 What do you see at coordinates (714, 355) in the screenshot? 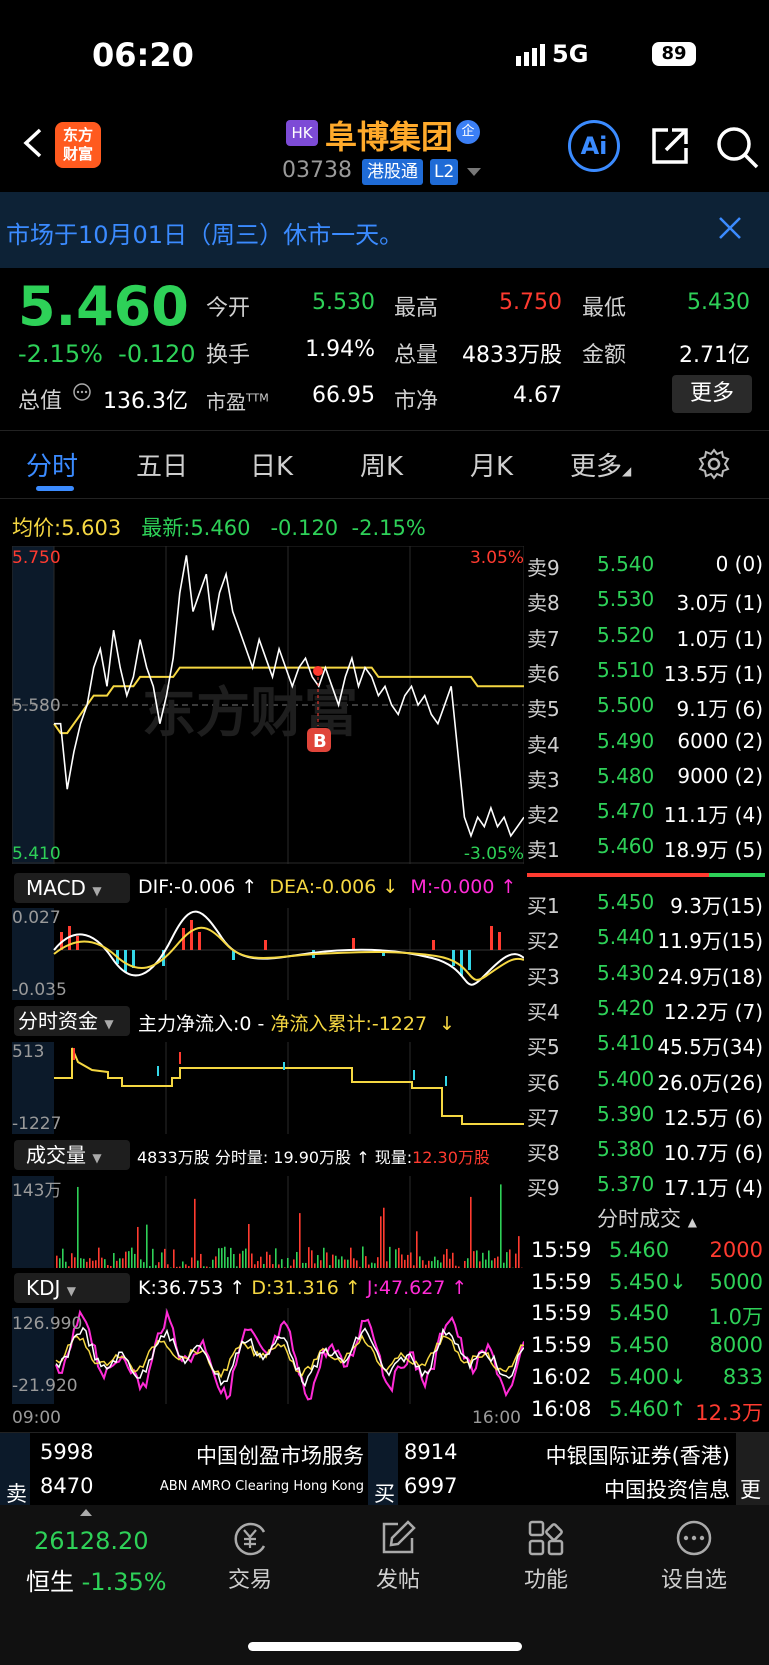
I see `amount-value: 2.71亿` at bounding box center [714, 355].